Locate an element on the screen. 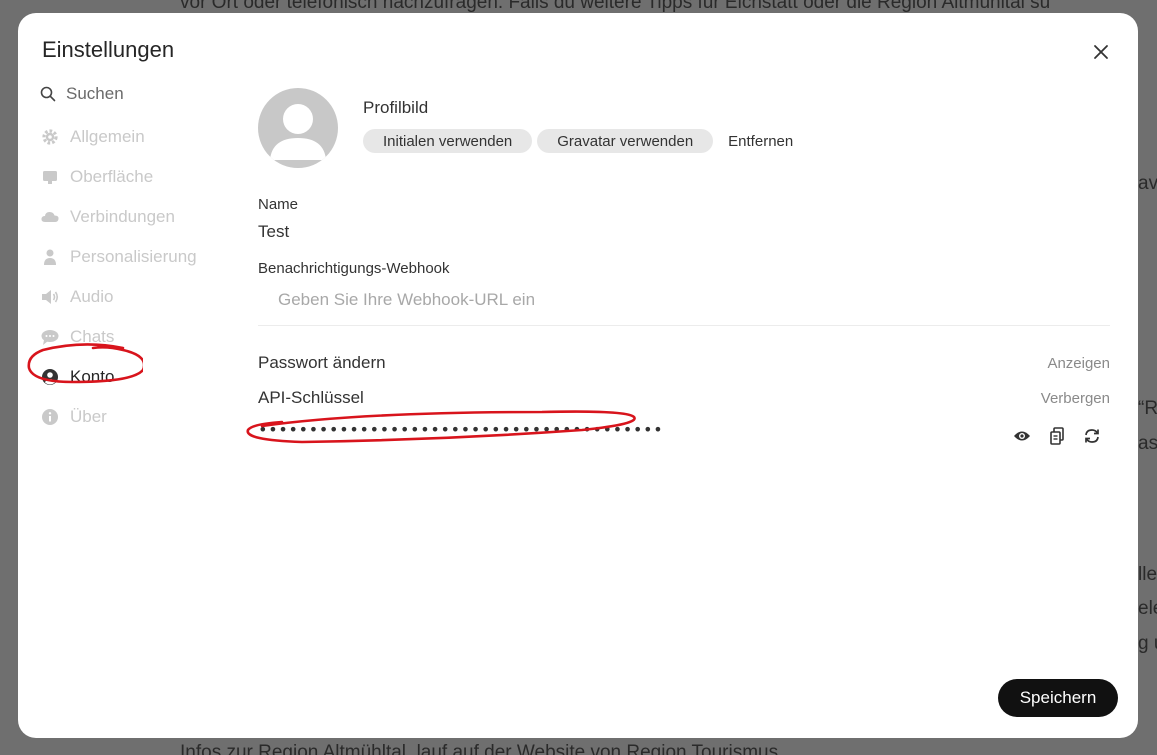  default-avatar-icon is located at coordinates (298, 132).